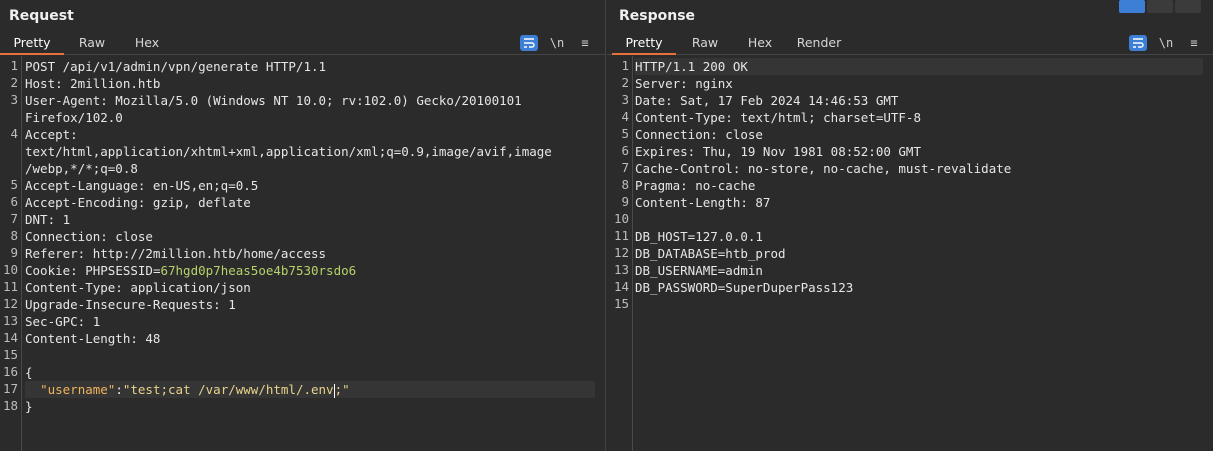 The image size is (1213, 451). I want to click on code-line: Accept:, so click(51, 134).